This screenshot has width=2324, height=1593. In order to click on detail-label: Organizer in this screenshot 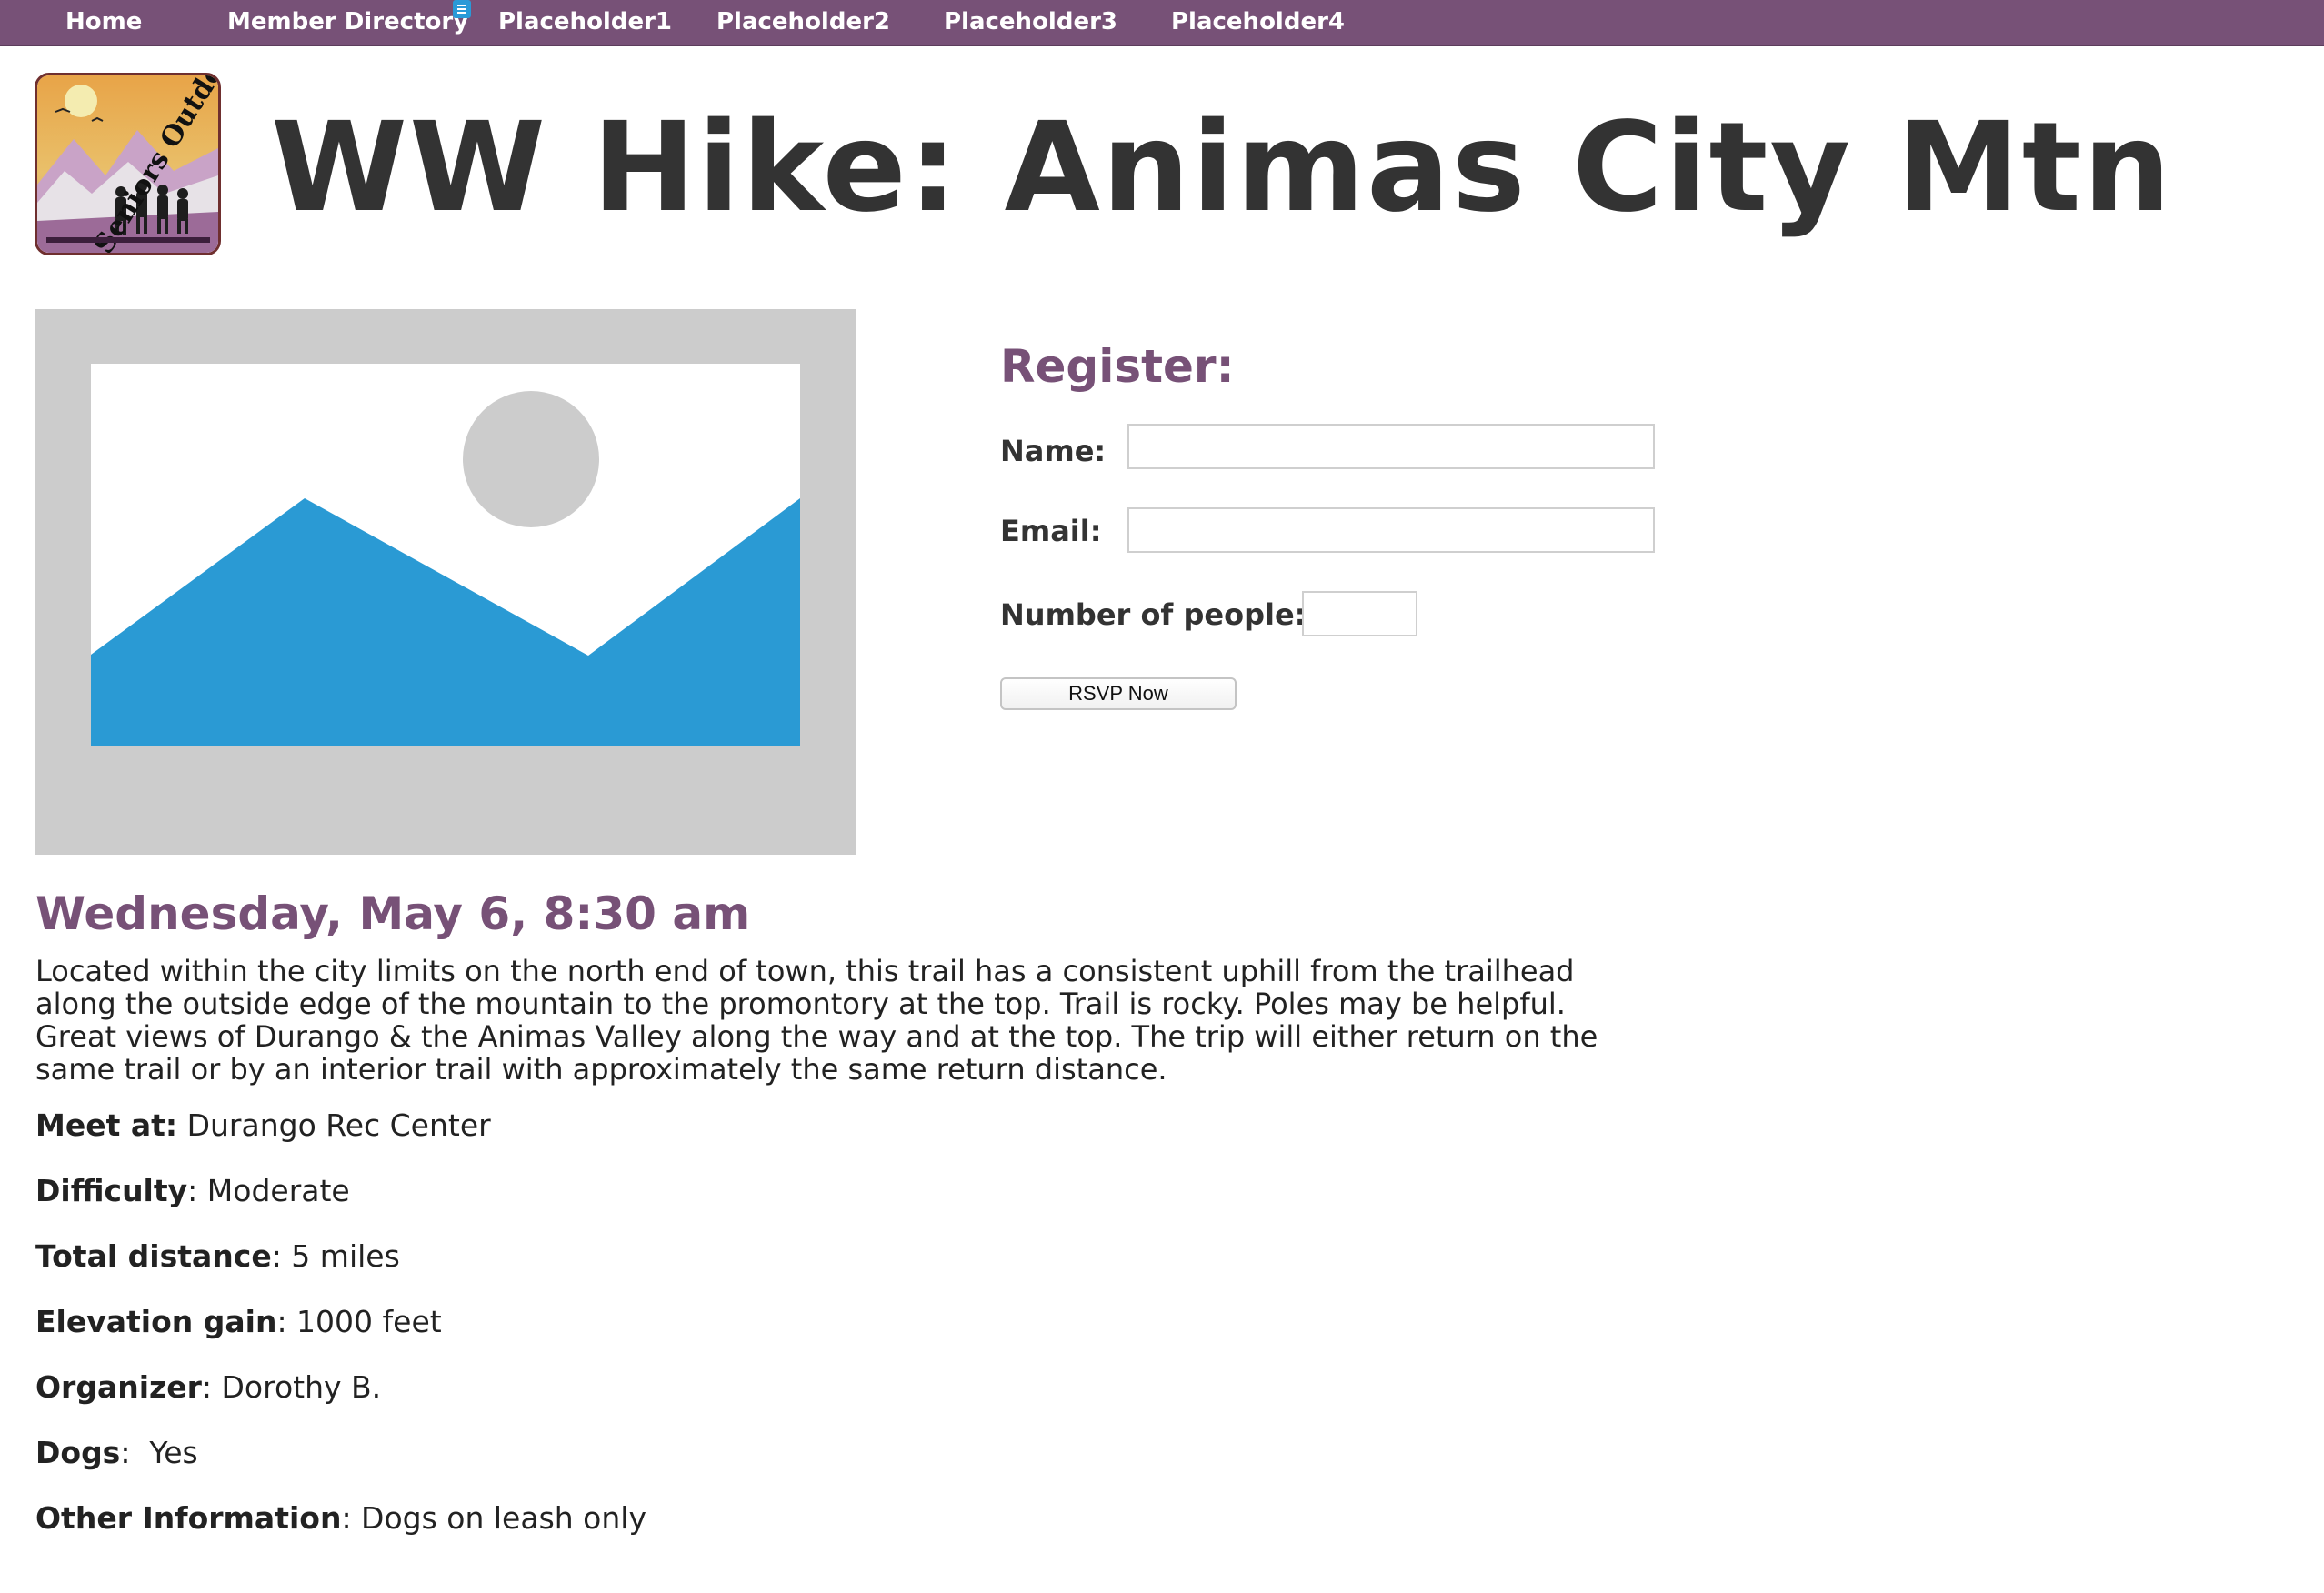, I will do `click(118, 1387)`.